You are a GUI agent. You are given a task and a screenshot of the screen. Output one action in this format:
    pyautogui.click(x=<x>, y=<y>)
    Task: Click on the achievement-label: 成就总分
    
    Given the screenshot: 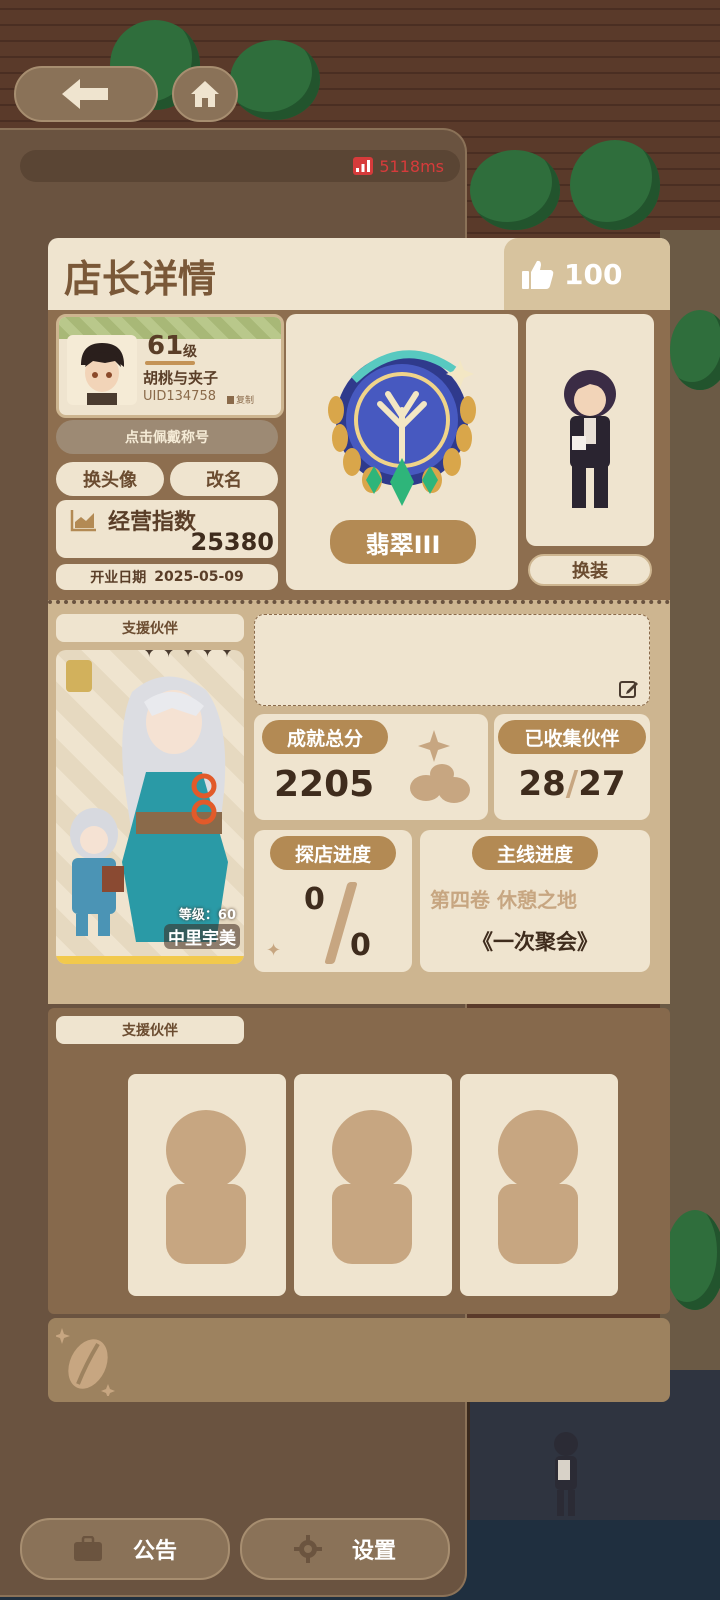 What is the action you would take?
    pyautogui.click(x=324, y=738)
    